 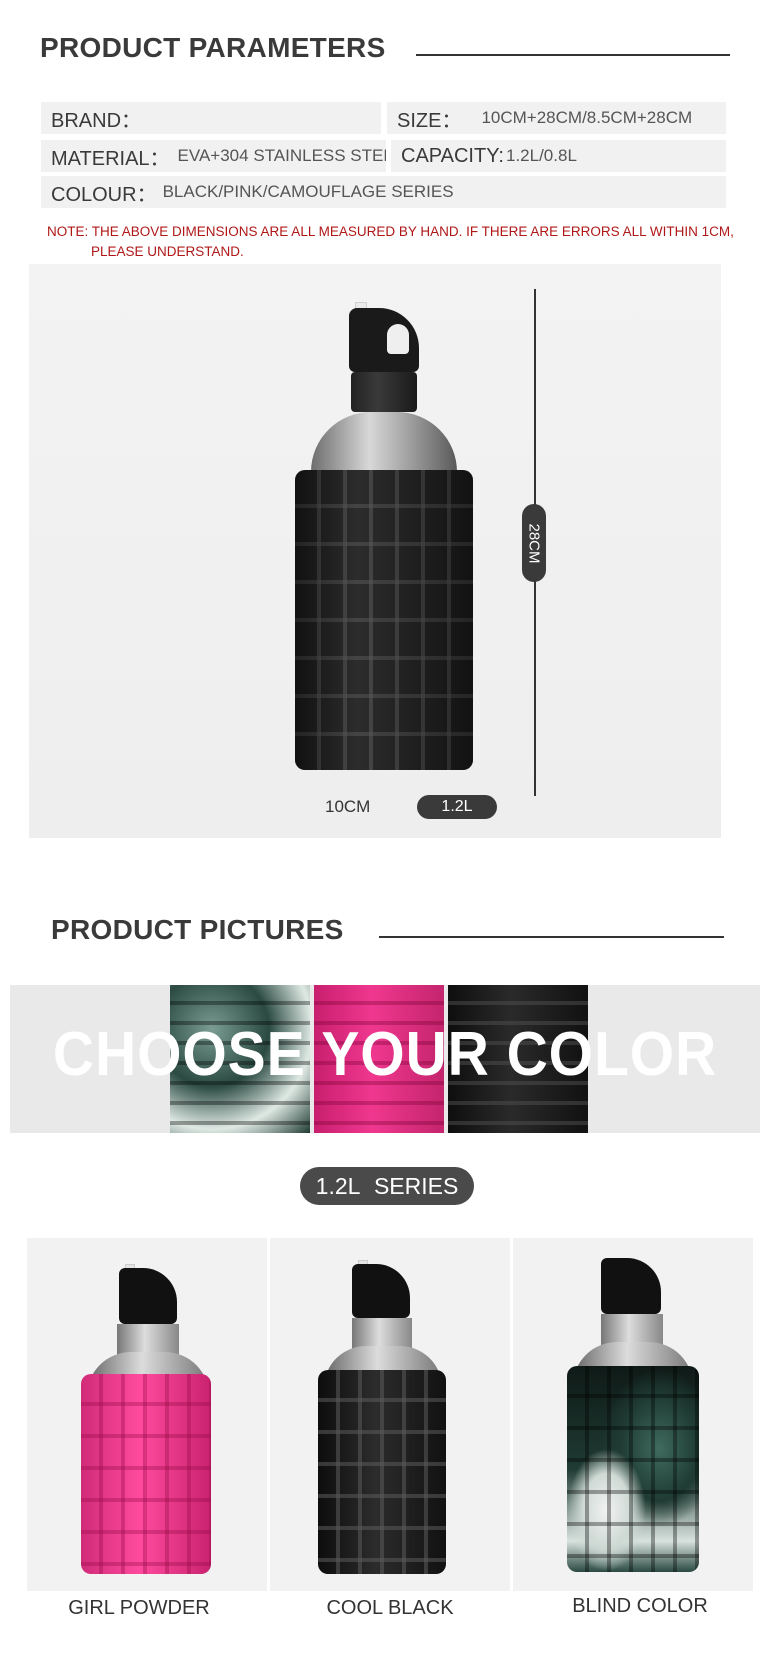 What do you see at coordinates (96, 120) in the screenshot?
I see `brand-label: BRAND：` at bounding box center [96, 120].